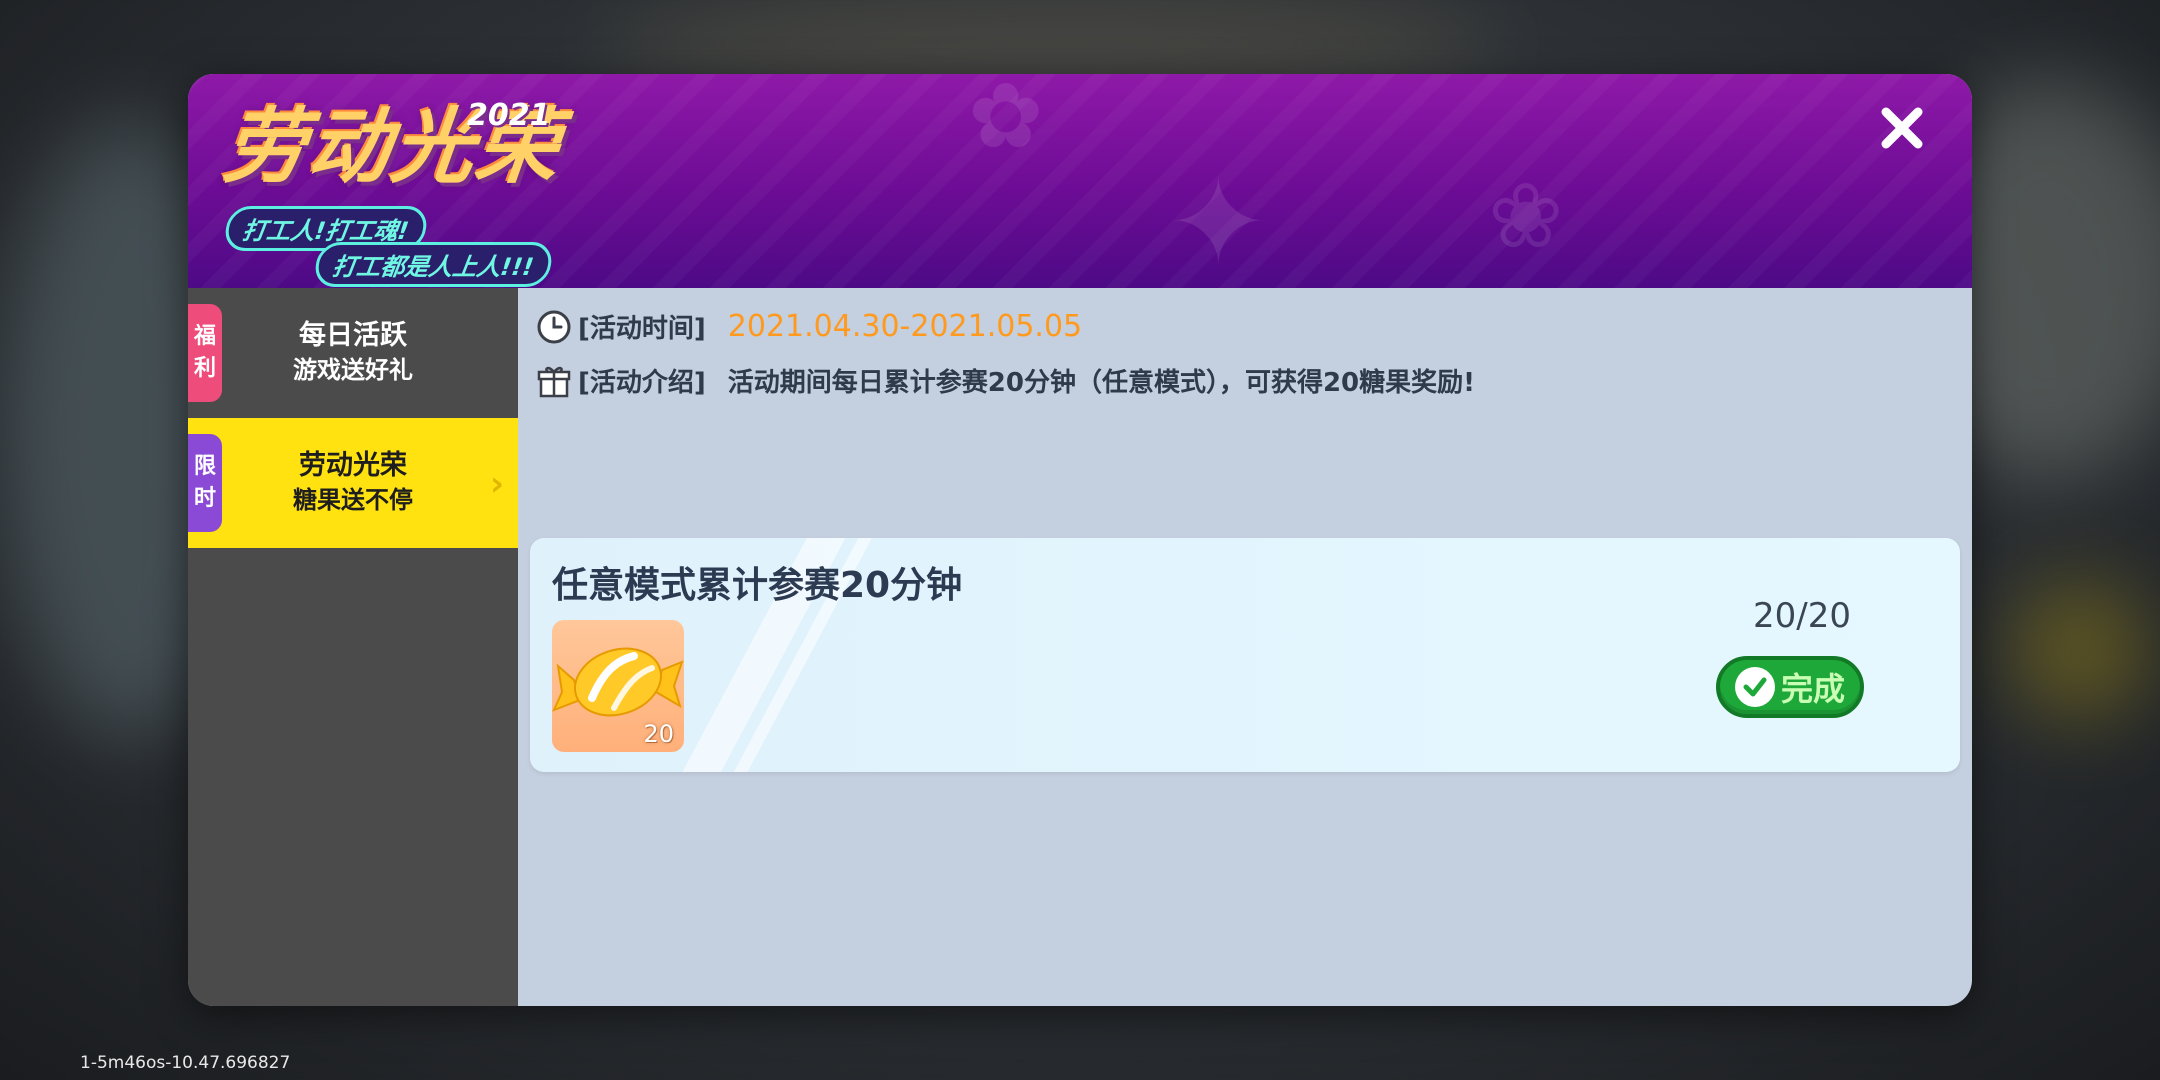 The image size is (2160, 1080). I want to click on event-time-row: [活动时间] 2021.04.30-2021.05.05, so click(809, 326).